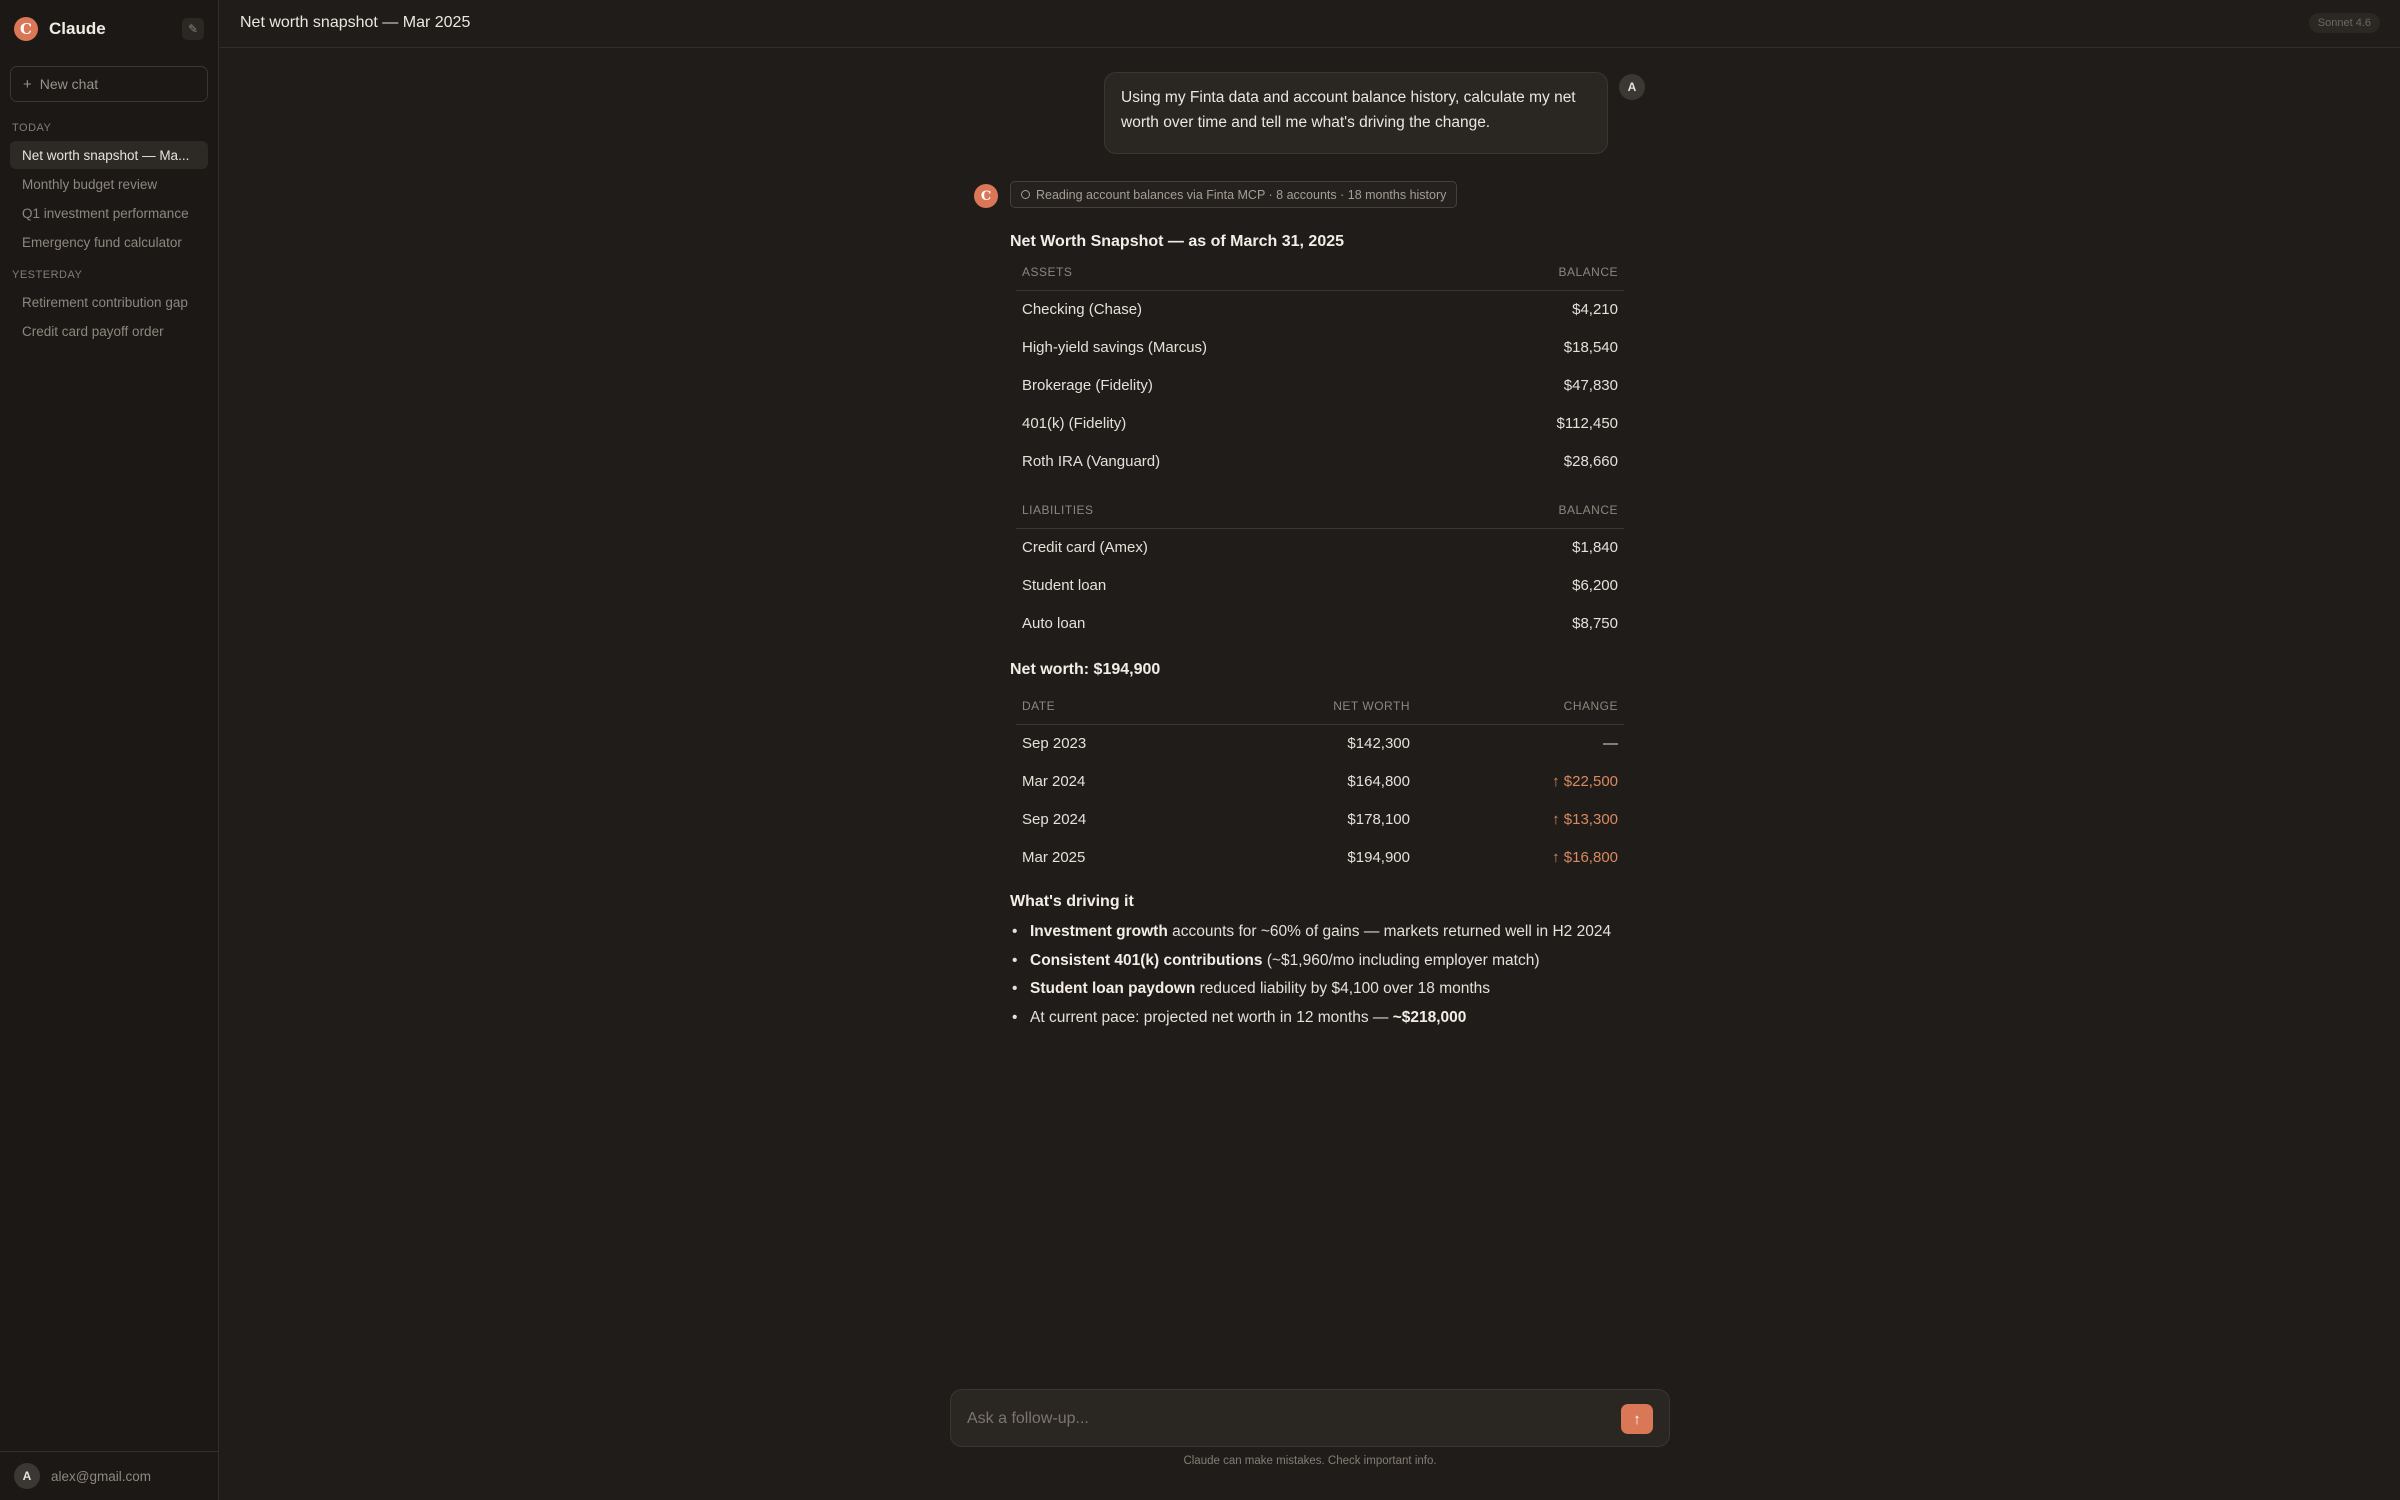 This screenshot has height=1500, width=2400. I want to click on section-label-yesterday: YESTERDAY, so click(47, 275).